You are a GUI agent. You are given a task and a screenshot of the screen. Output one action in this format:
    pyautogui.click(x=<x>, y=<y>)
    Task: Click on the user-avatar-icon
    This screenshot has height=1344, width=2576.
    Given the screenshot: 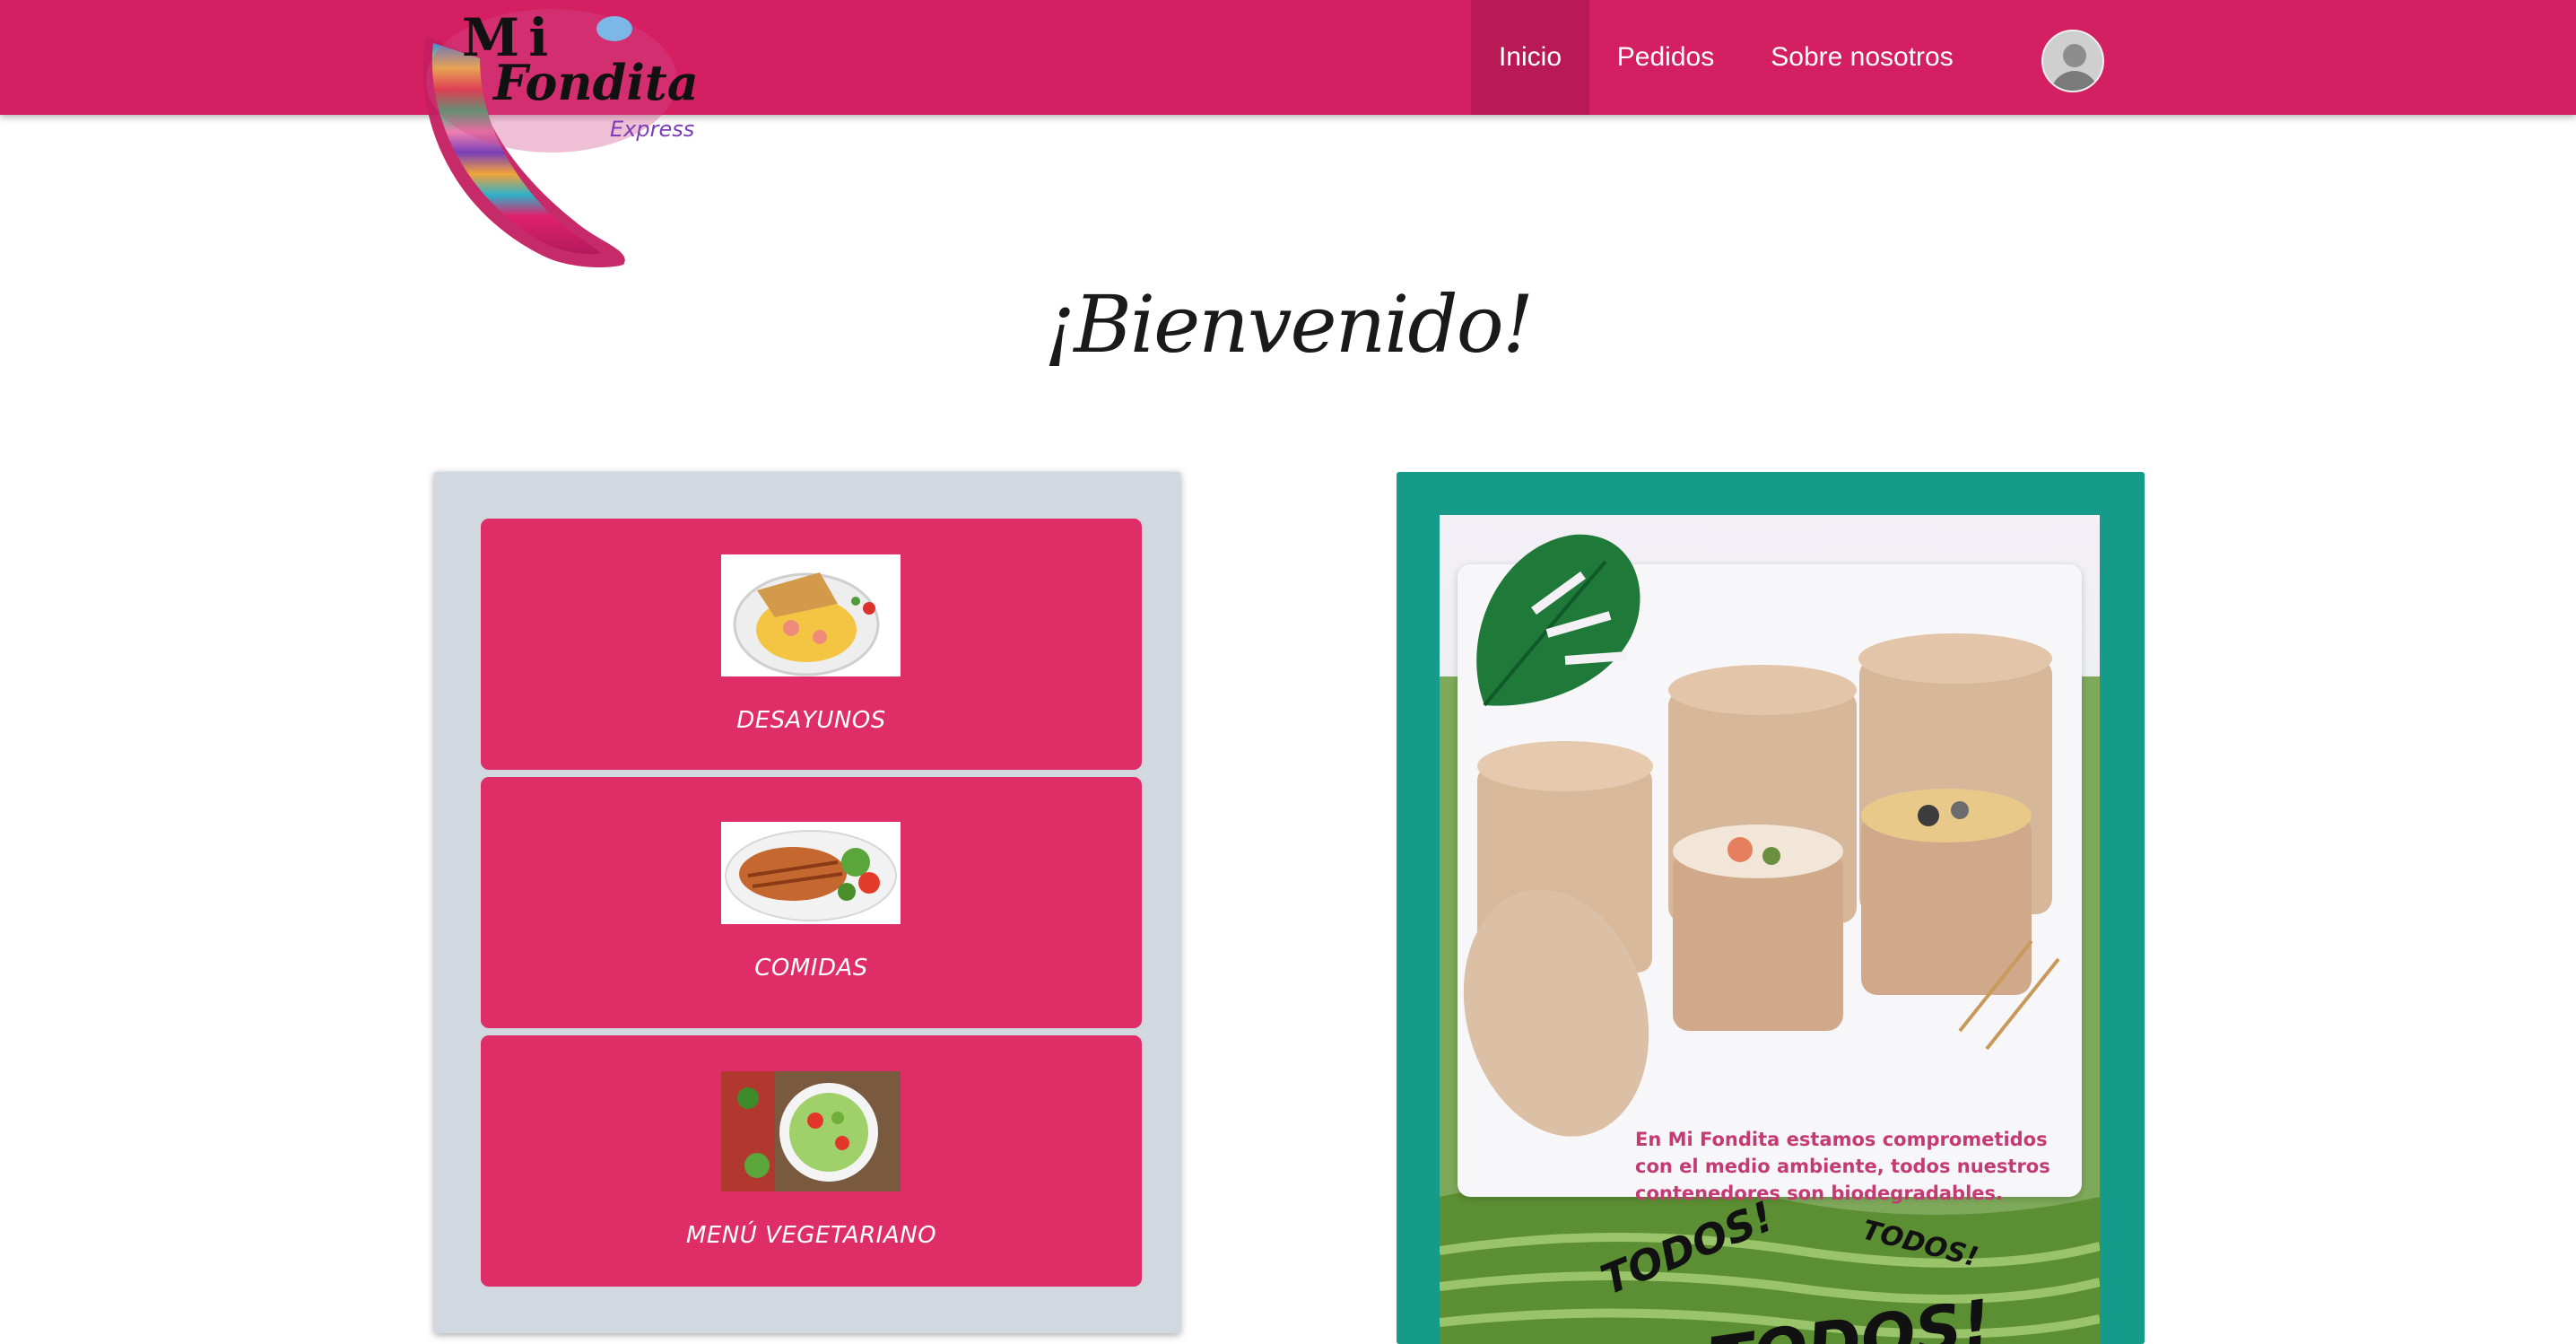 What is the action you would take?
    pyautogui.click(x=2072, y=61)
    